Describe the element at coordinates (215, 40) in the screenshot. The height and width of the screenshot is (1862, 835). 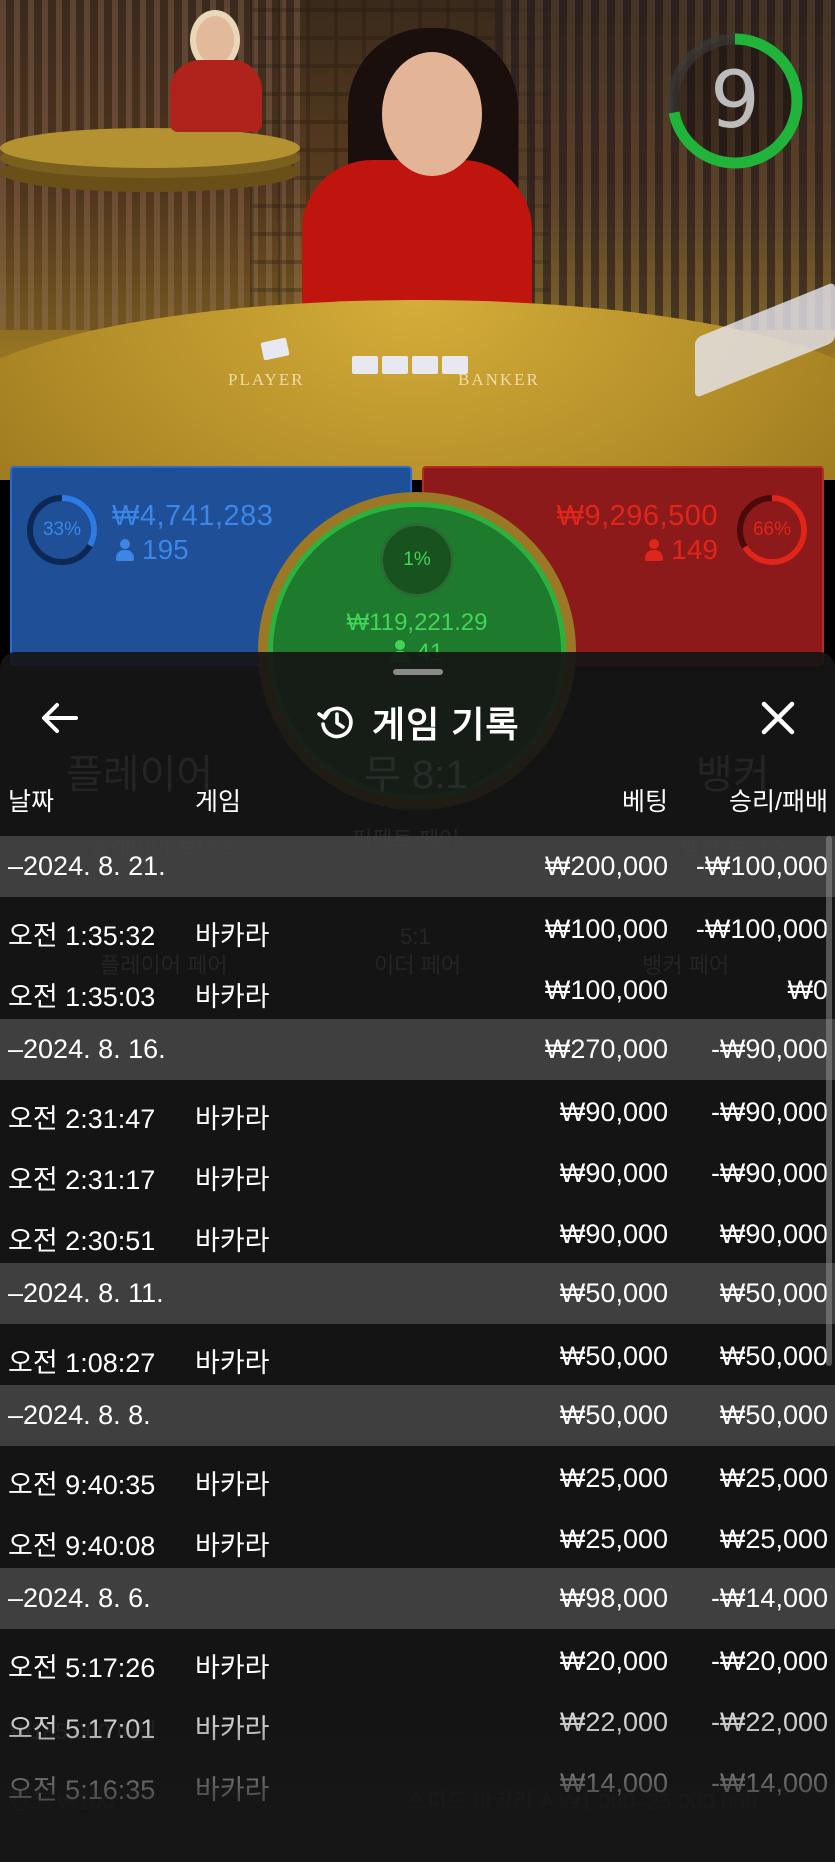
I see `background-dealer-head` at that location.